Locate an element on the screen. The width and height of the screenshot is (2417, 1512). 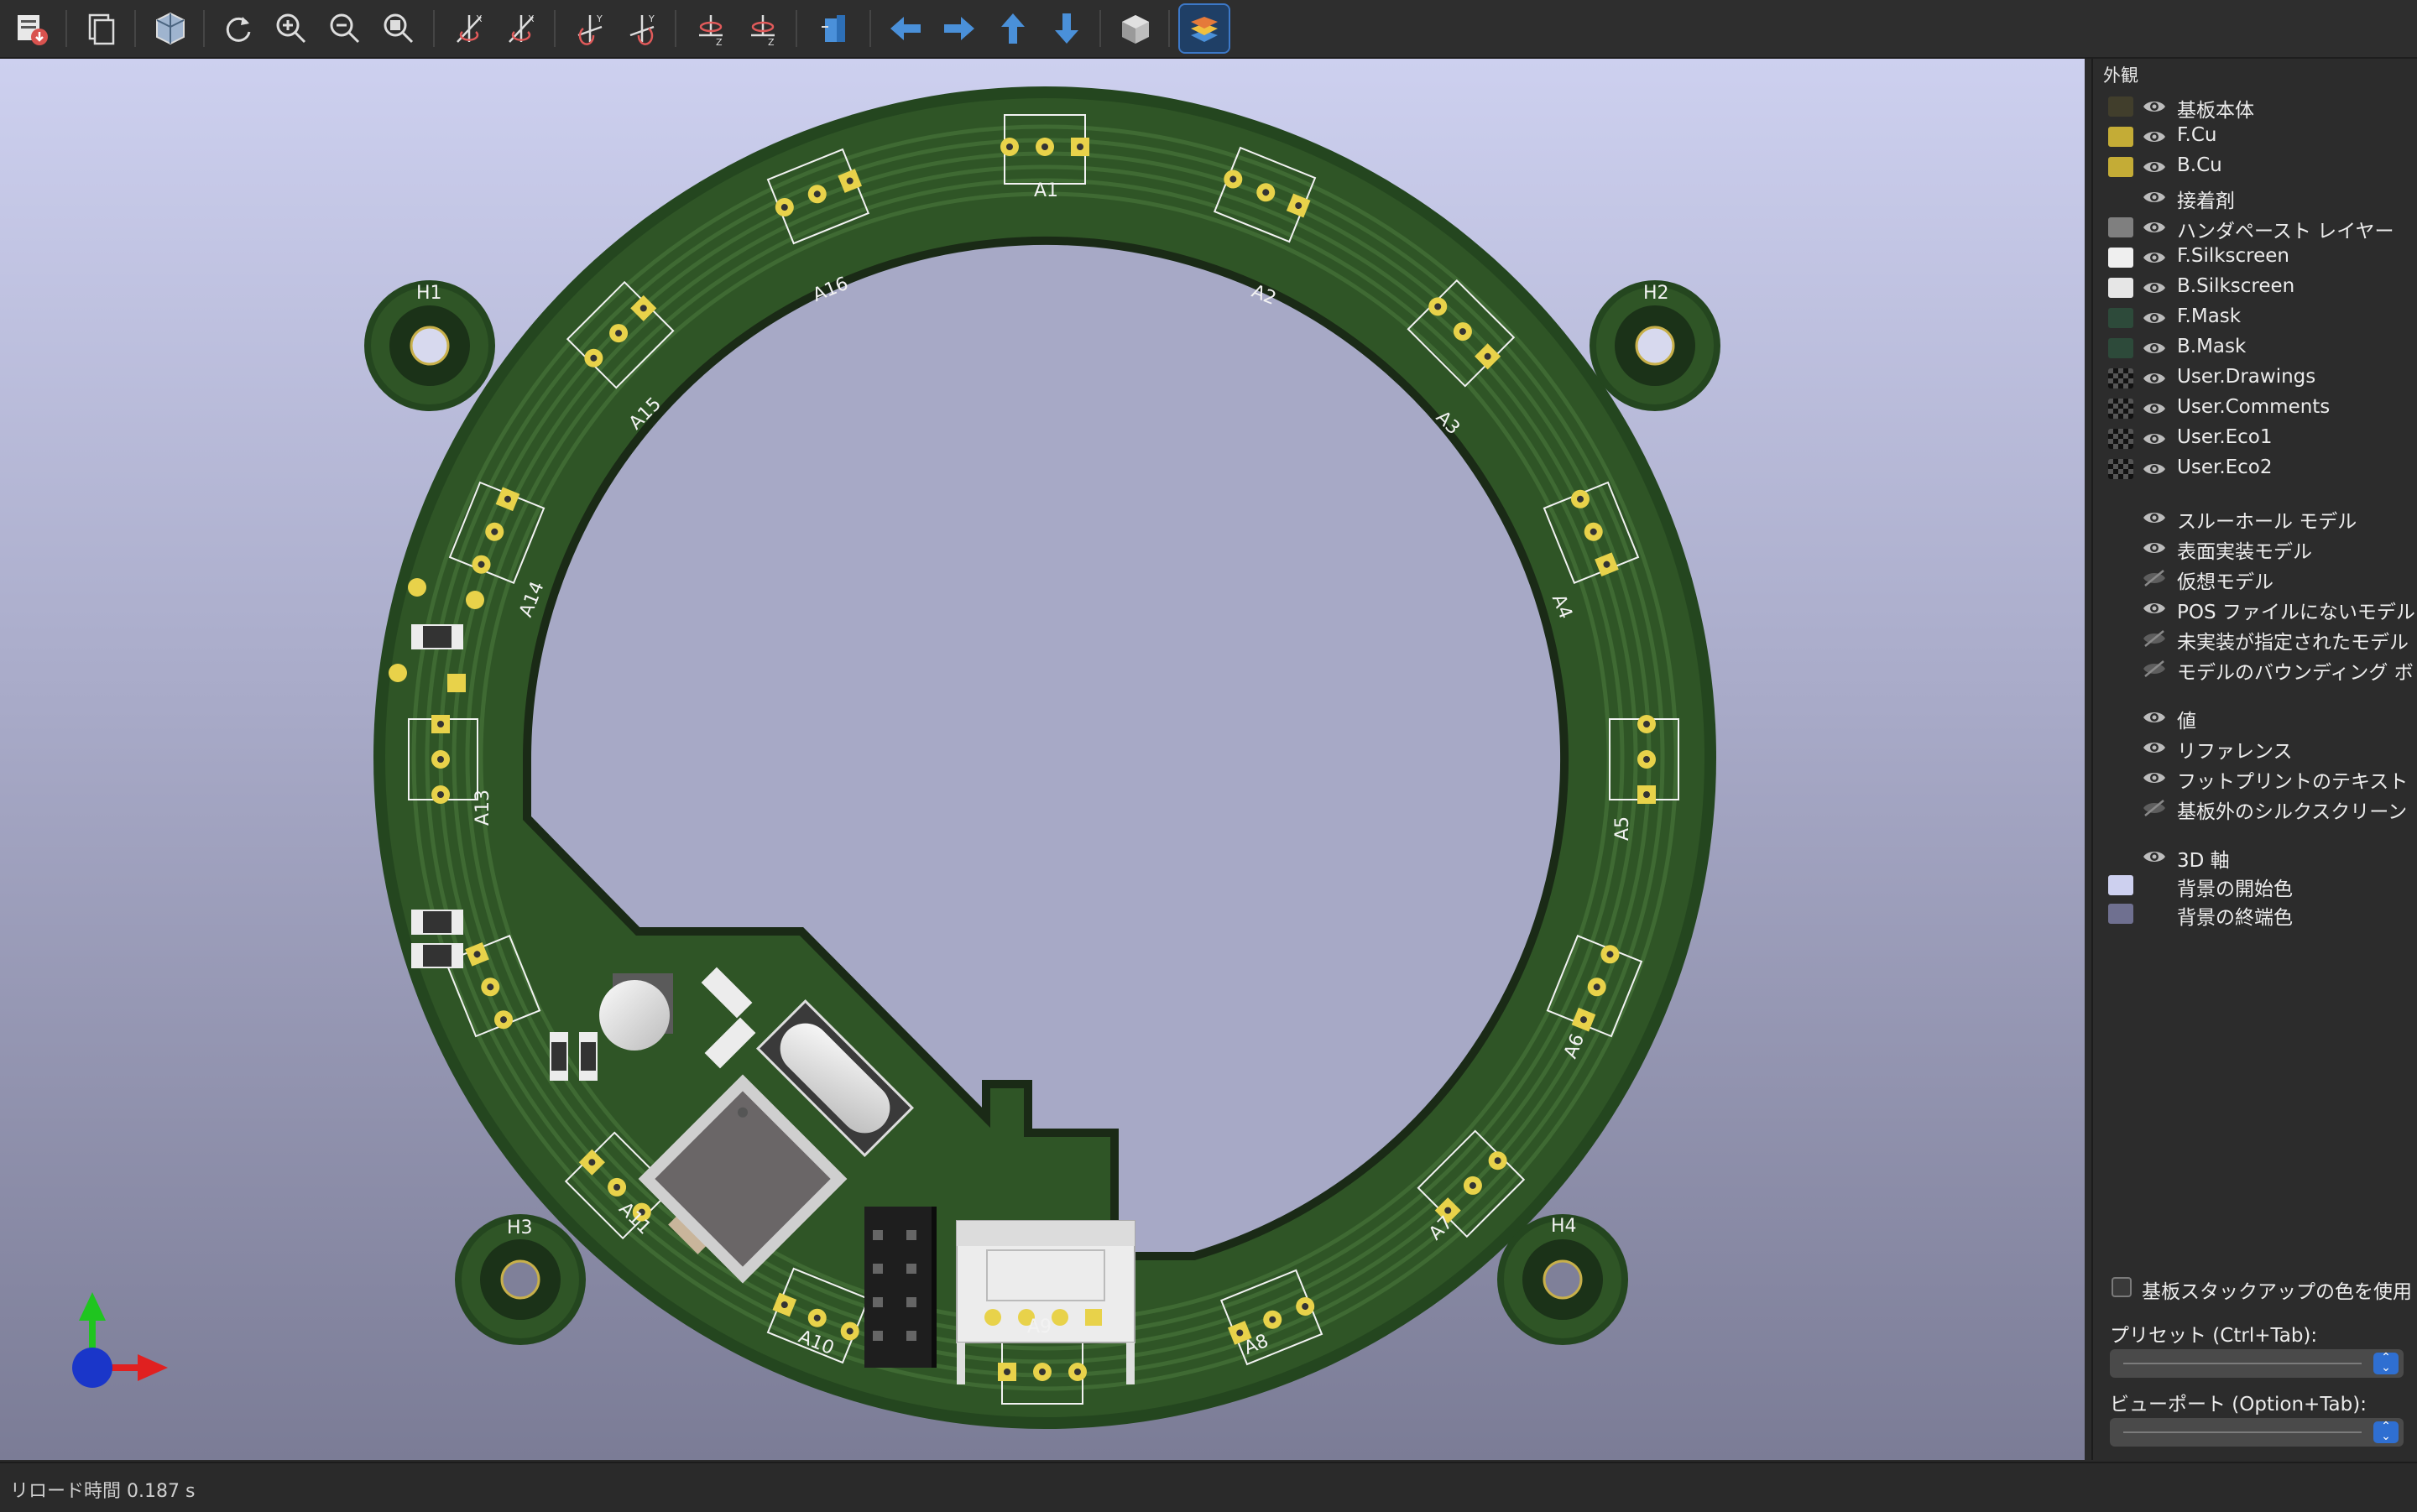
layer-row: スルーホール モデル is located at coordinates (2255, 517).